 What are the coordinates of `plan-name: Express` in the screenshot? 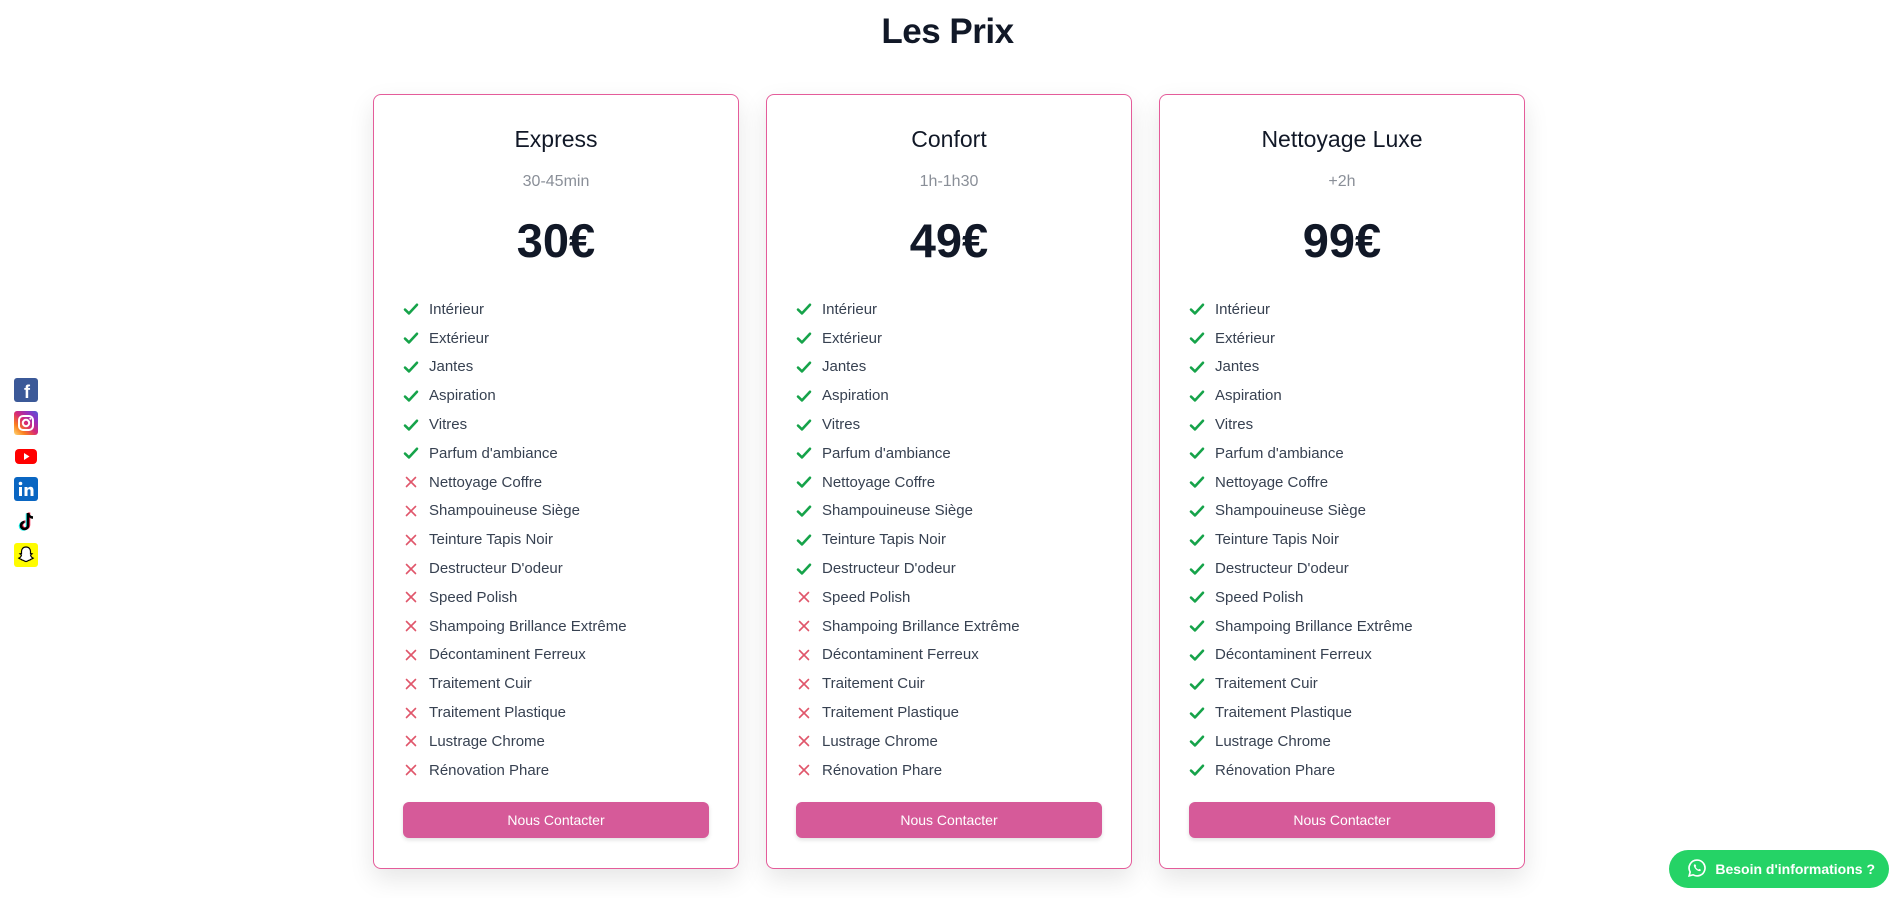 It's located at (556, 139).